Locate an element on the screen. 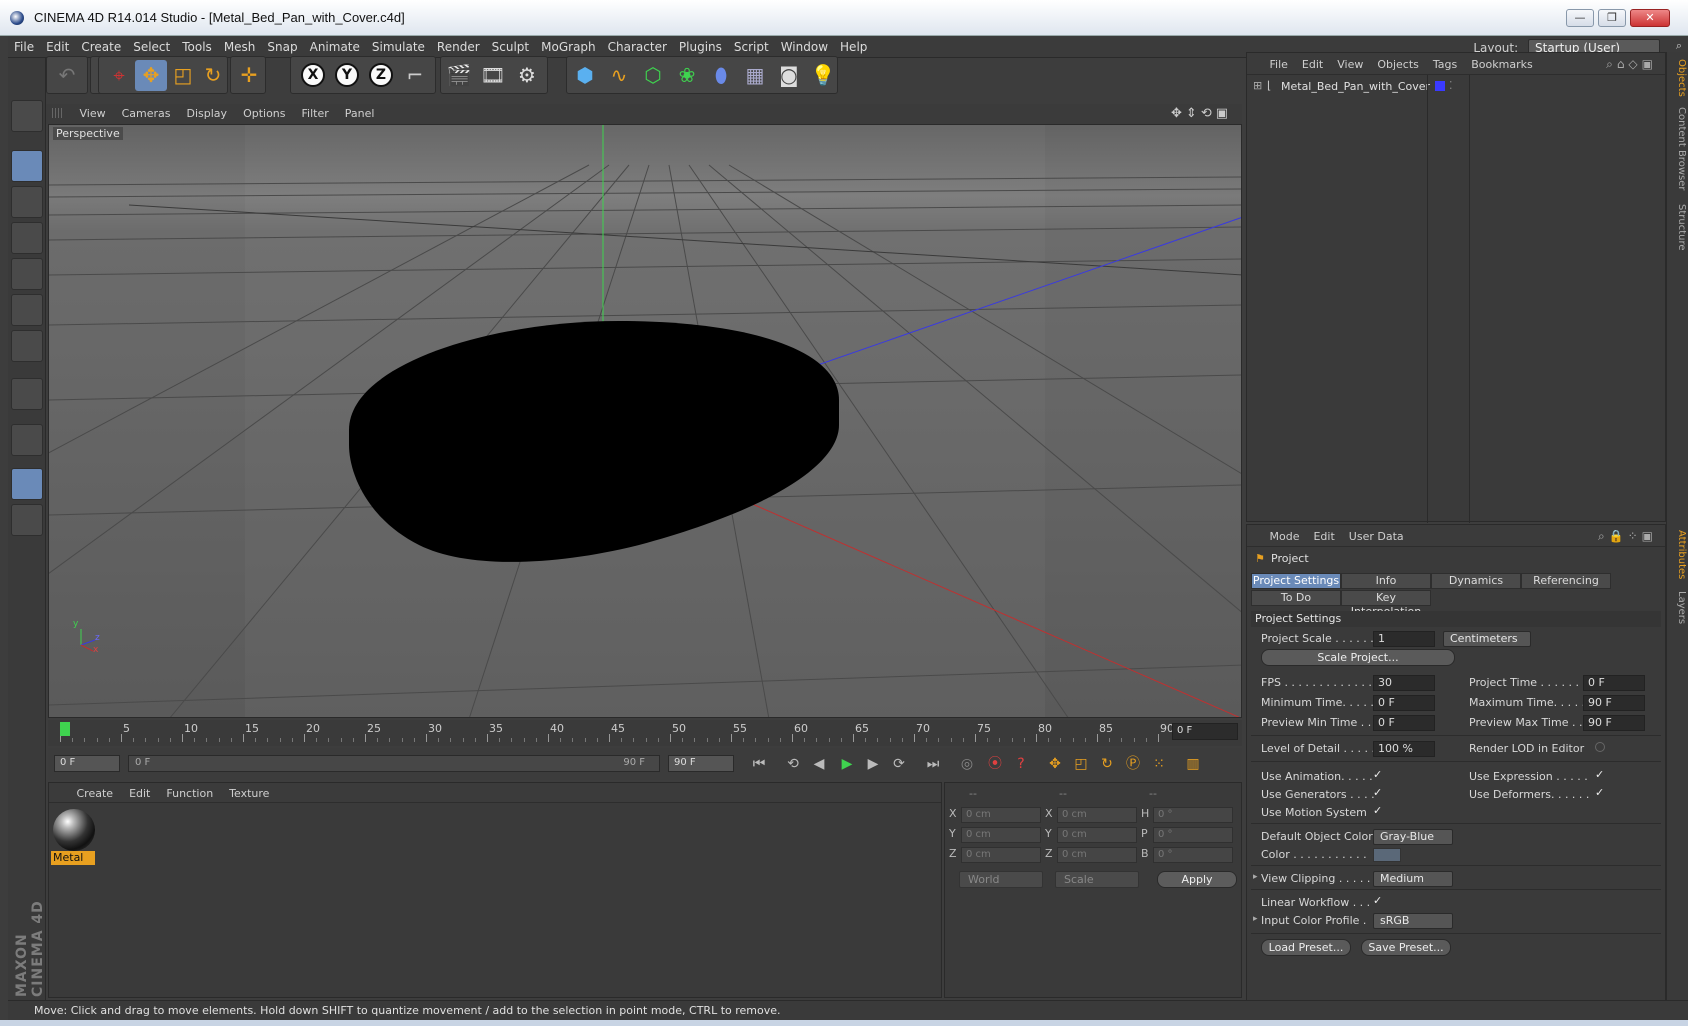 The height and width of the screenshot is (1026, 1688). max-time-field: 90 F is located at coordinates (1614, 703).